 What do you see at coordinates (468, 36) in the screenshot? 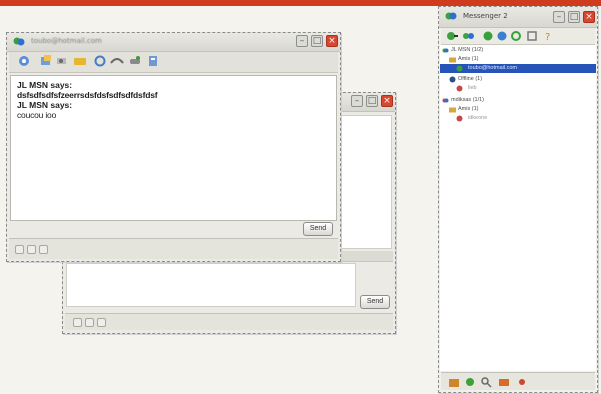
I see `add-group-icon` at bounding box center [468, 36].